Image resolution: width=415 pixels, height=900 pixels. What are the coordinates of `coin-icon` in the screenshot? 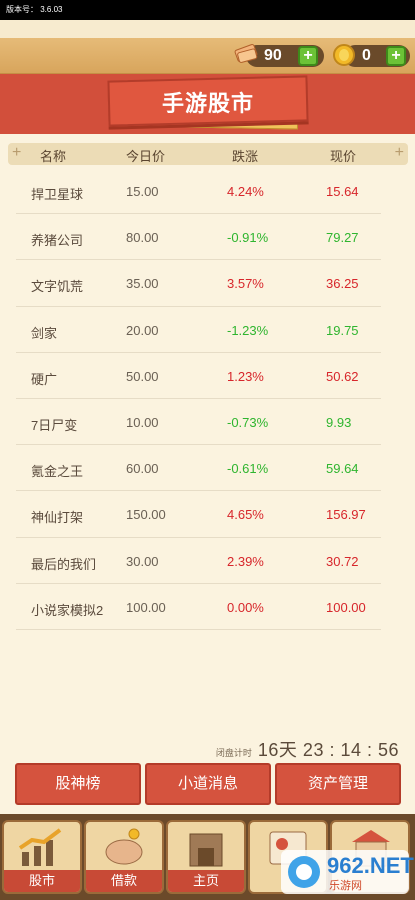 It's located at (344, 55).